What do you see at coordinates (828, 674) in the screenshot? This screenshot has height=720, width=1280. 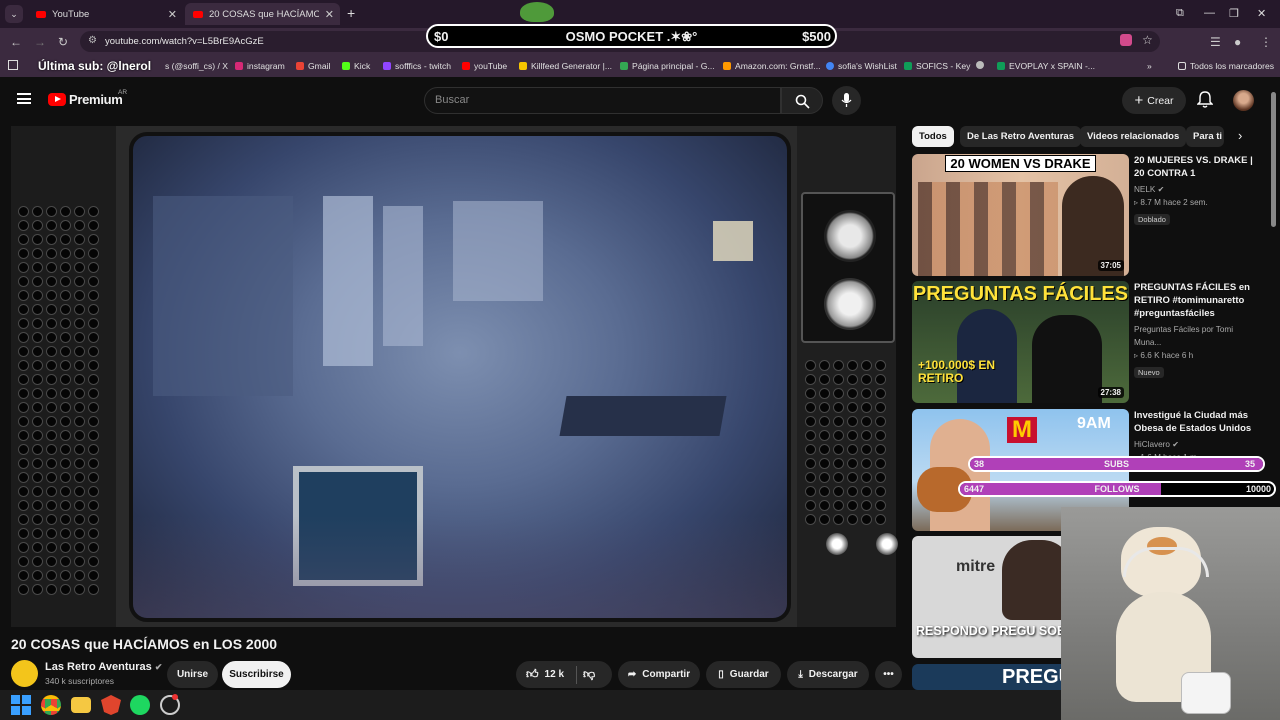 I see `download-button: ⤓ Descargar` at bounding box center [828, 674].